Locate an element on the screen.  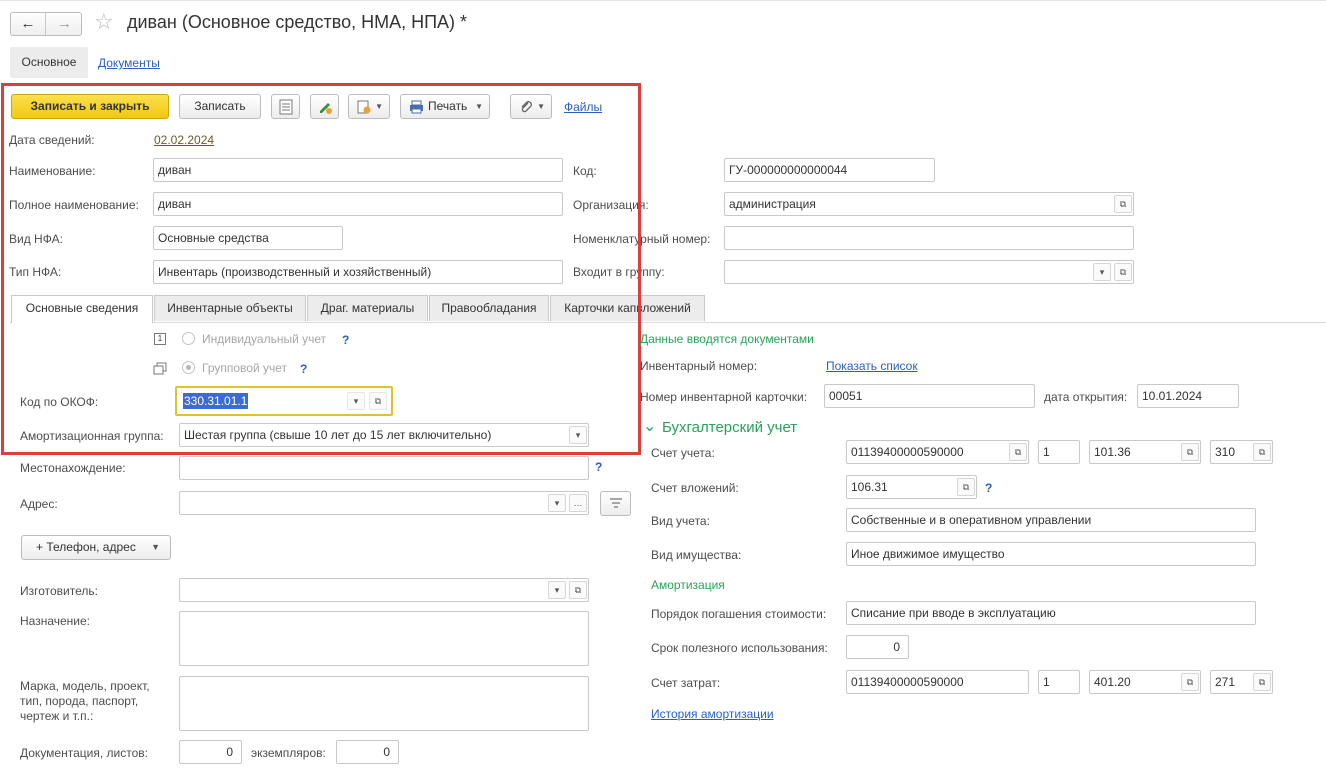
fullname-input: диван is located at coordinates (358, 204).